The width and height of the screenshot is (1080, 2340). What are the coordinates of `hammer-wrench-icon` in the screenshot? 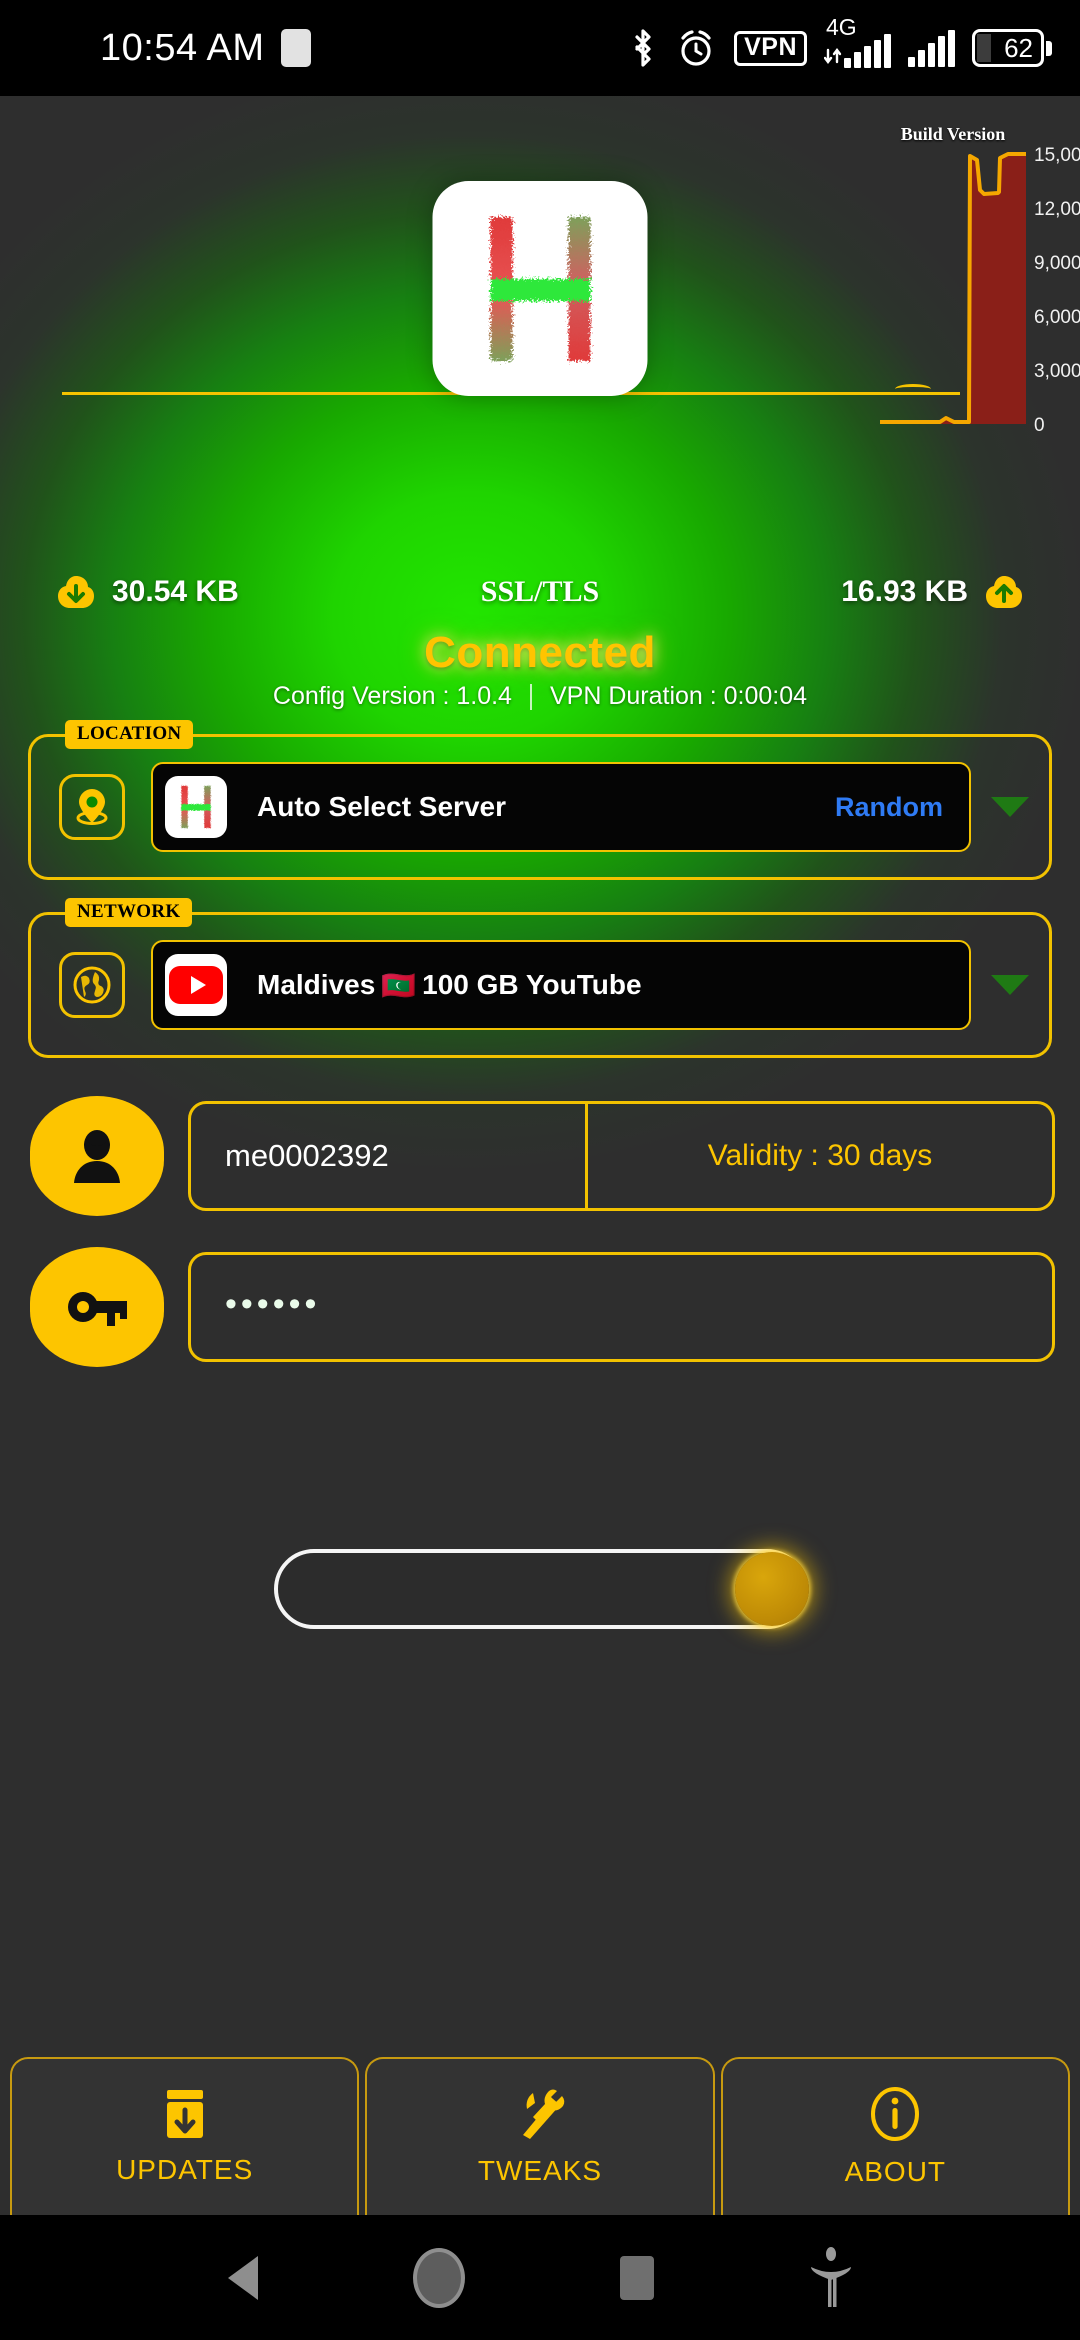 It's located at (543, 2114).